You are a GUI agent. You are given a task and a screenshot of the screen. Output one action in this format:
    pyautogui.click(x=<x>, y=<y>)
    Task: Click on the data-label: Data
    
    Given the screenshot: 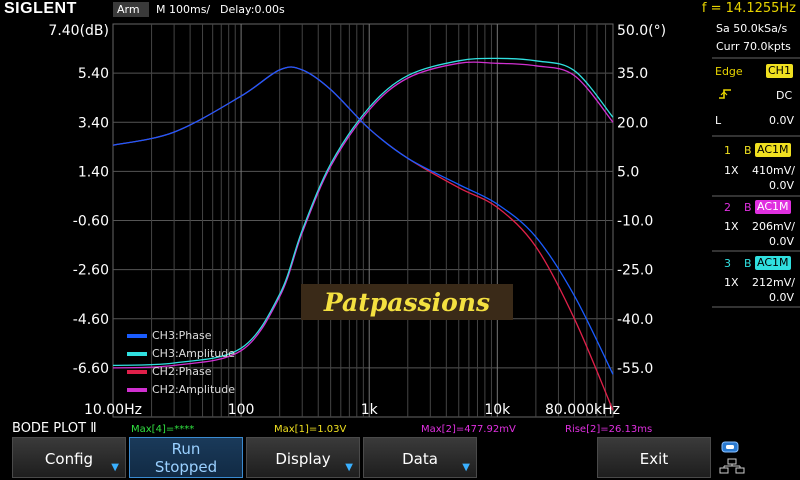 What is the action you would take?
    pyautogui.click(x=420, y=459)
    